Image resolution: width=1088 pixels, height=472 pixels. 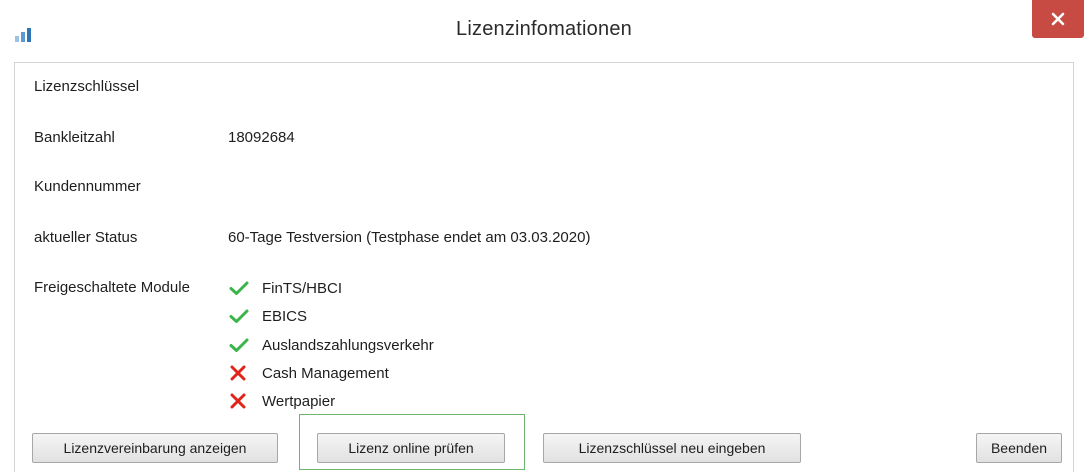 What do you see at coordinates (325, 373) in the screenshot?
I see `module-name: Cash Management` at bounding box center [325, 373].